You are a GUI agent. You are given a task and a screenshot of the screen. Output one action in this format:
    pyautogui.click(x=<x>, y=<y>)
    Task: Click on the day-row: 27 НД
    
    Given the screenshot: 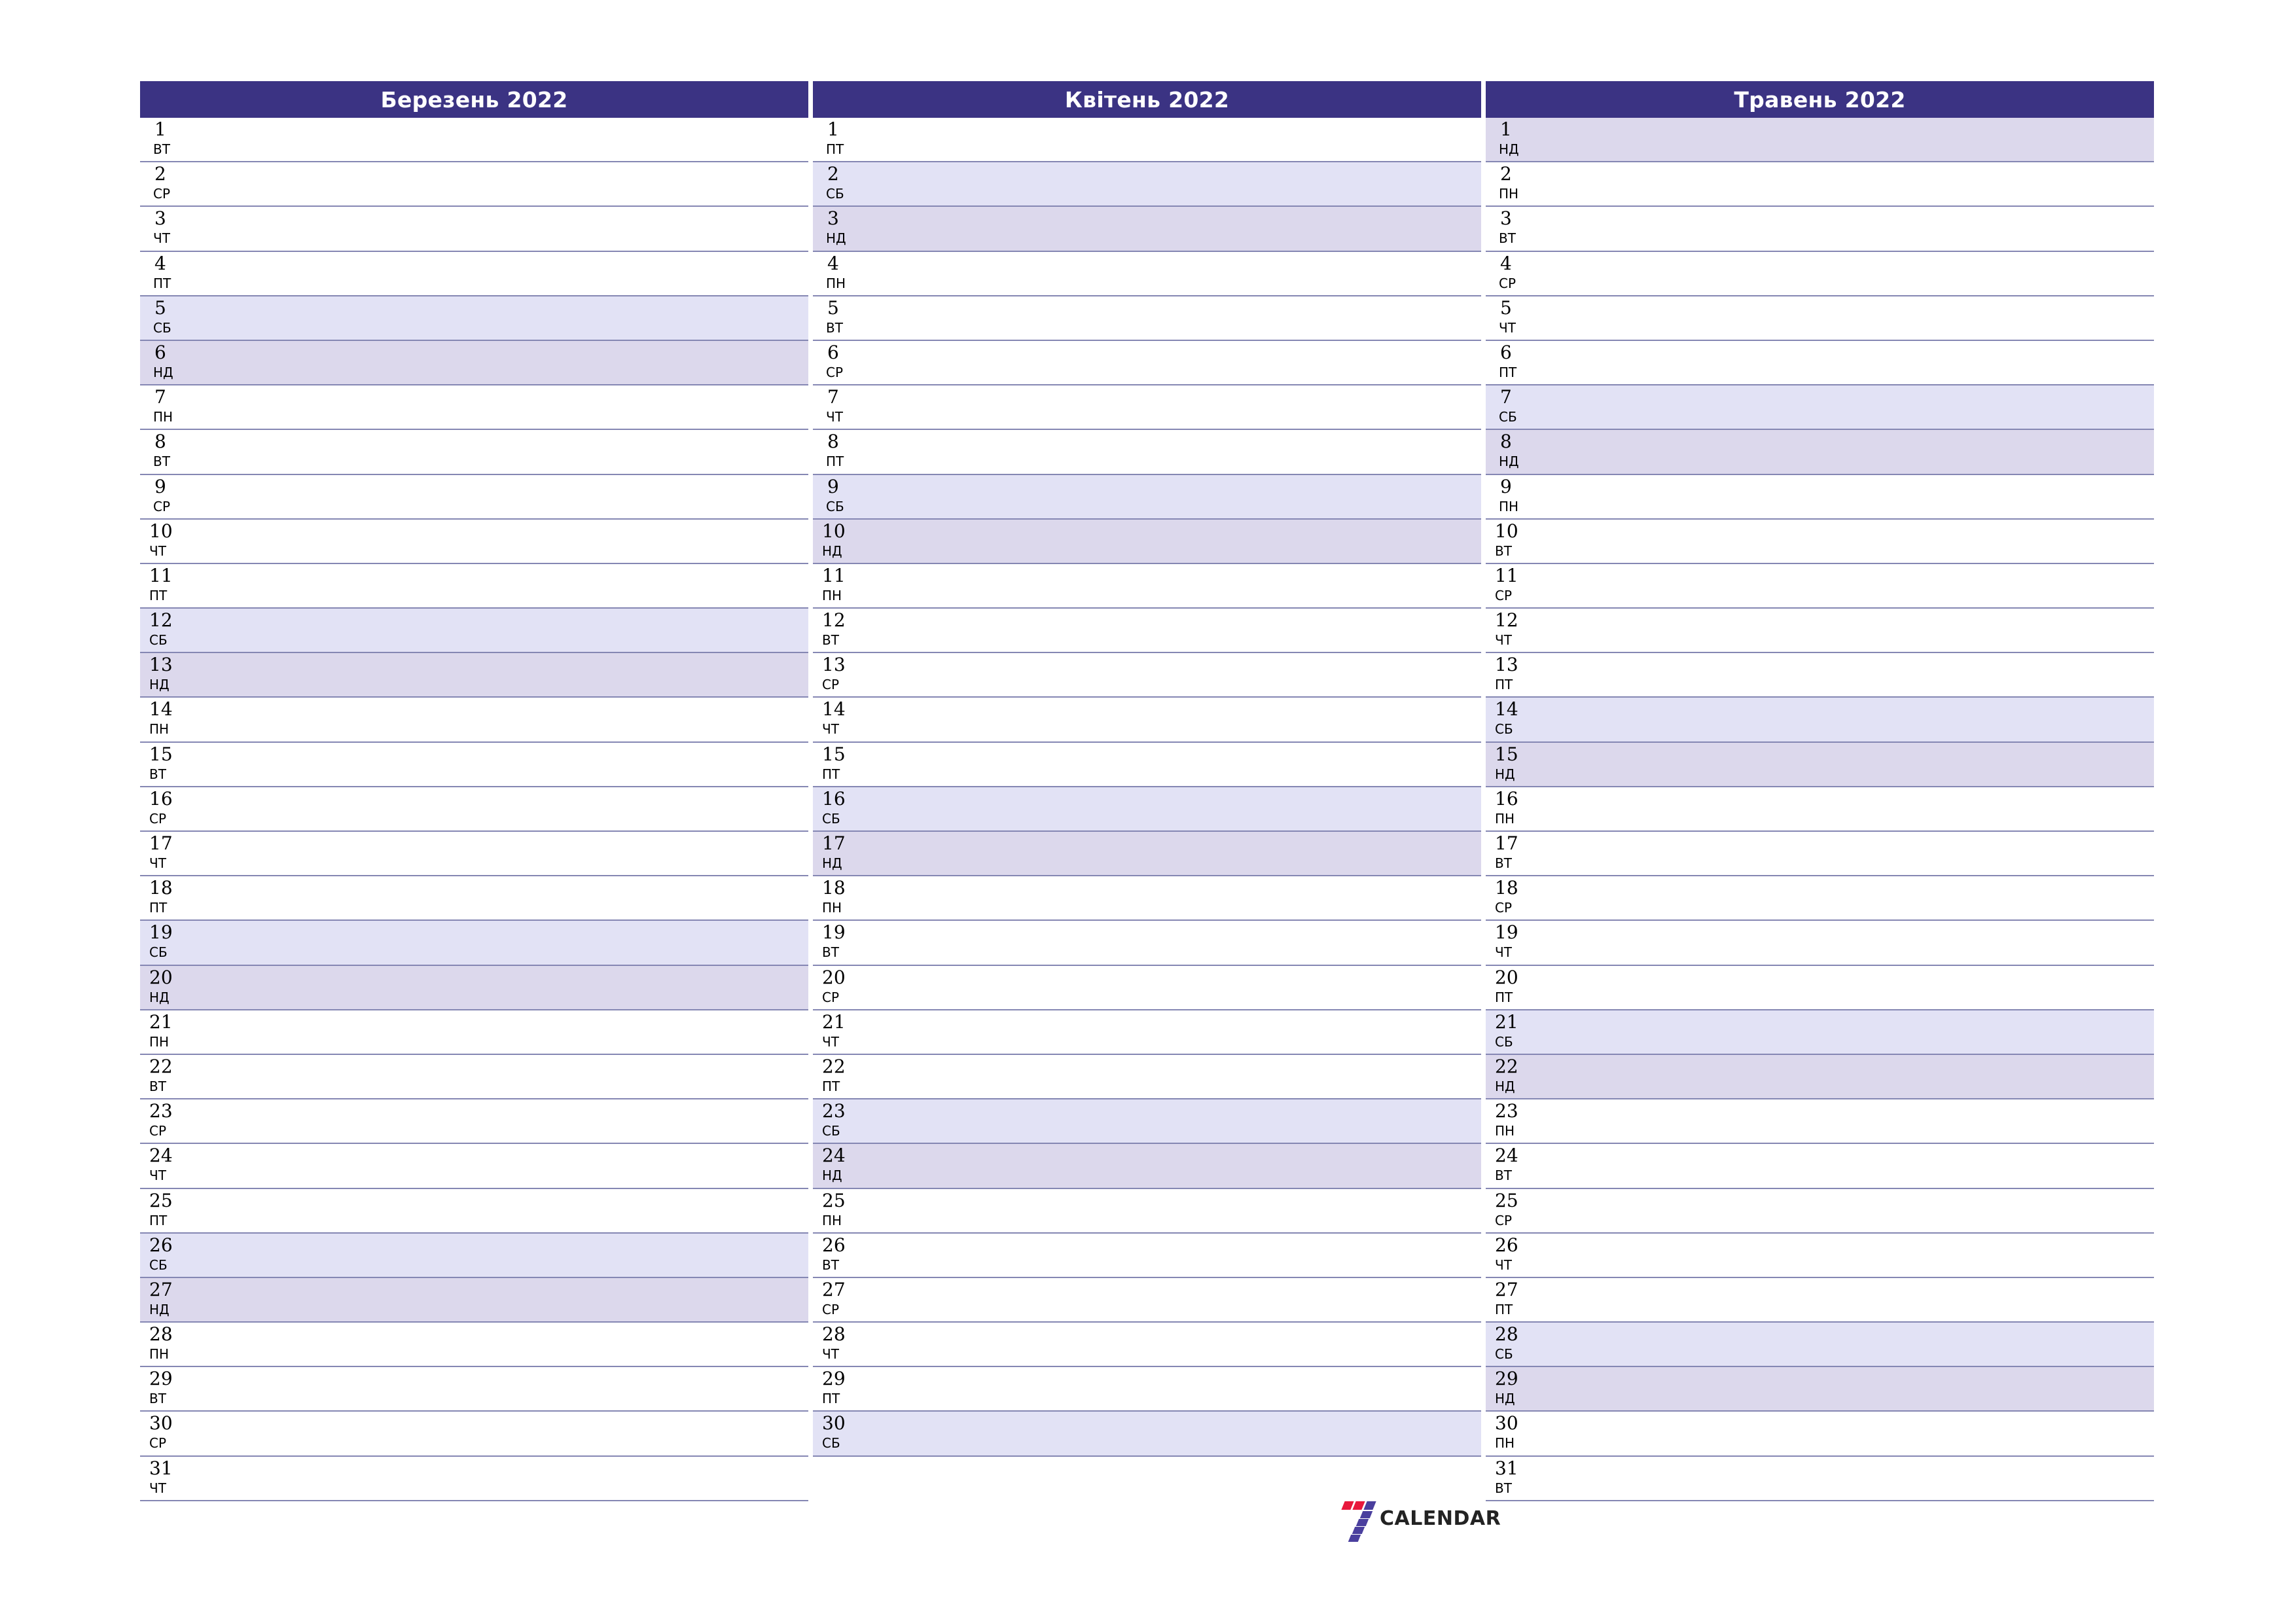 What is the action you would take?
    pyautogui.click(x=474, y=1300)
    